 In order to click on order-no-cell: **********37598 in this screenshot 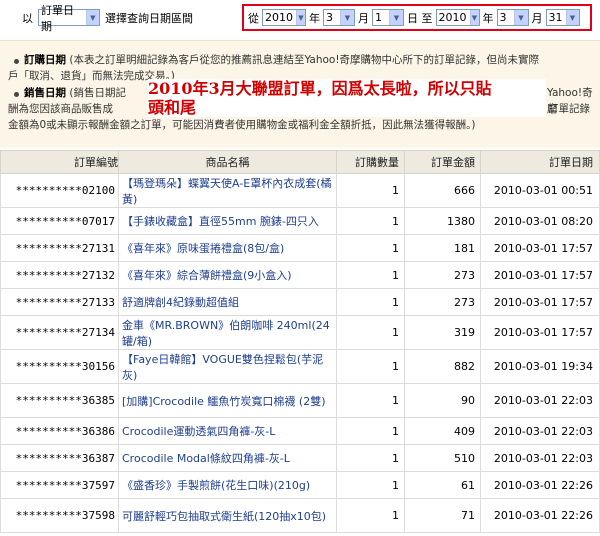, I will do `click(59, 515)`.